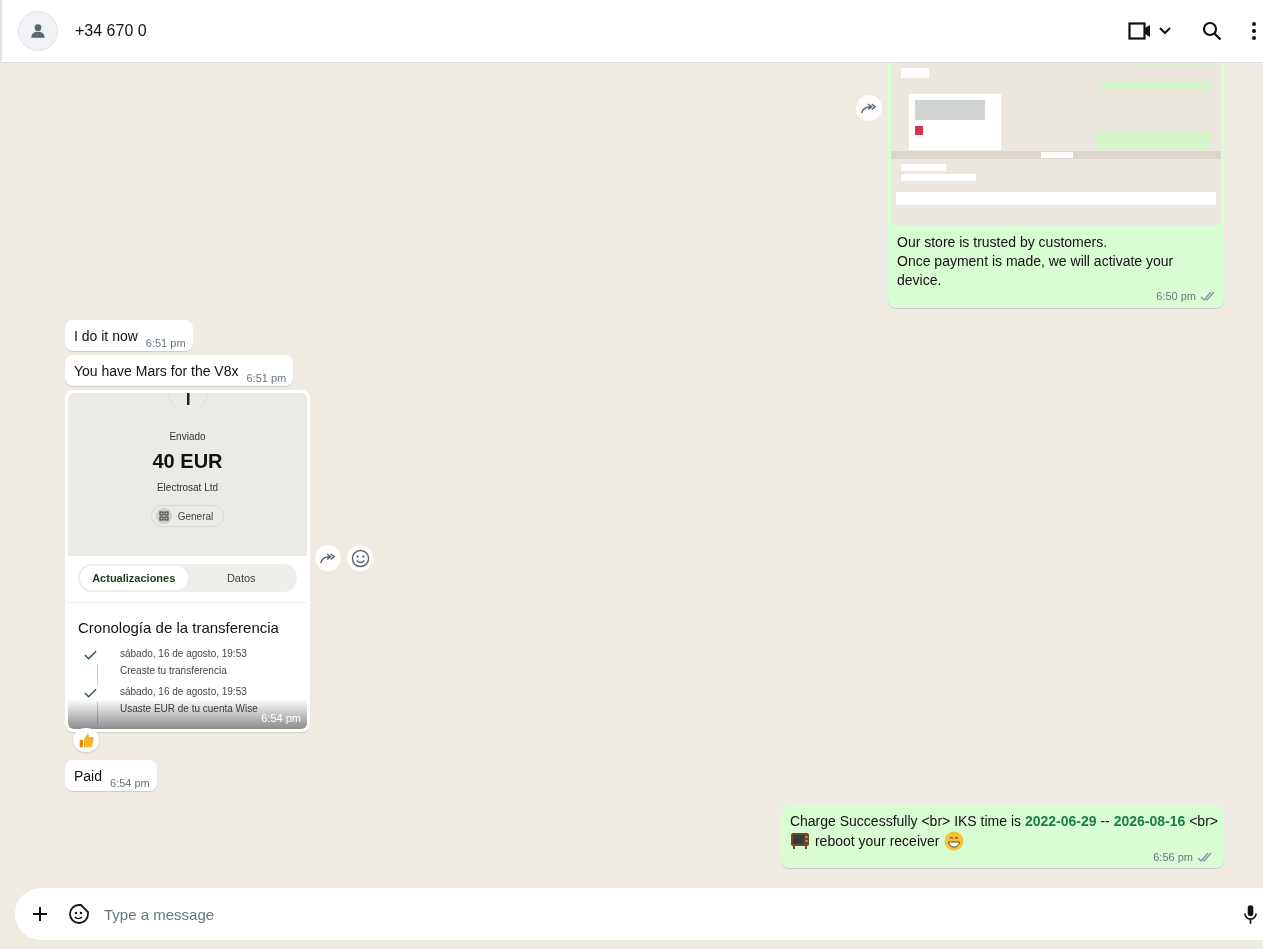 This screenshot has width=1263, height=949. Describe the element at coordinates (187, 487) in the screenshot. I see `recipient-name: Electrosat Ltd` at that location.